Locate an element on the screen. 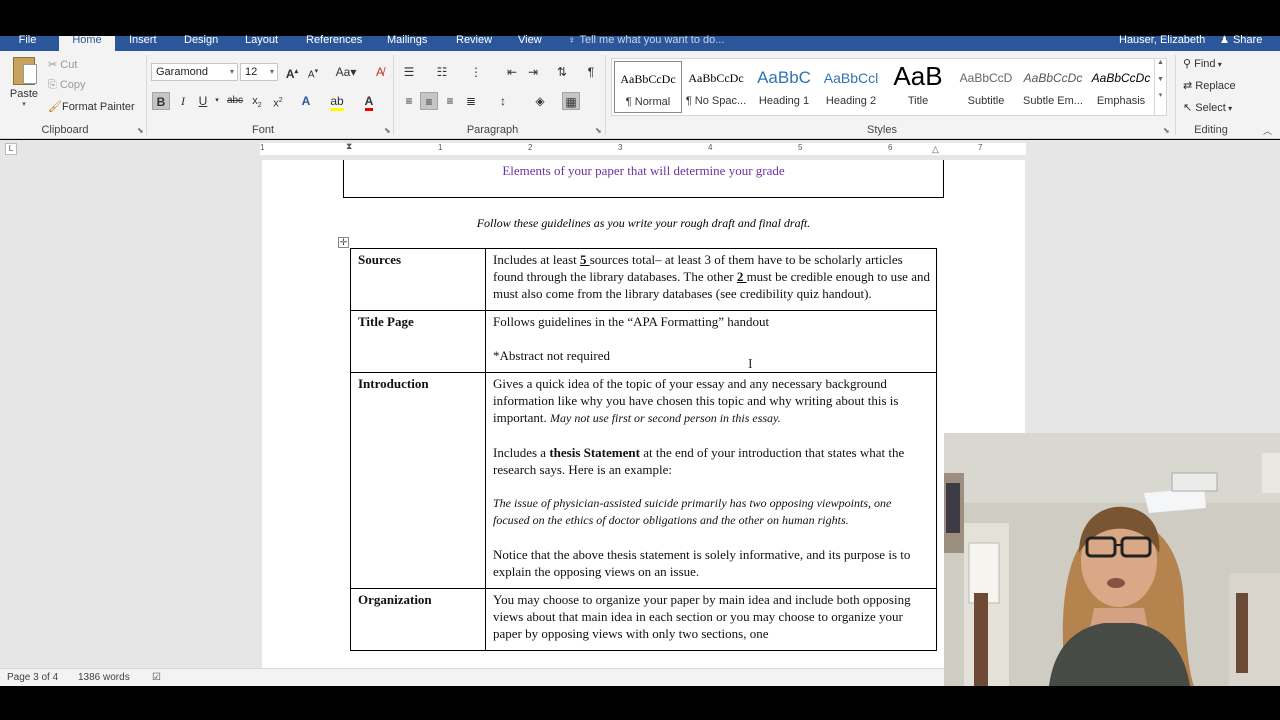 Image resolution: width=1280 pixels, height=720 pixels. copy-label: Copy is located at coordinates (72, 85).